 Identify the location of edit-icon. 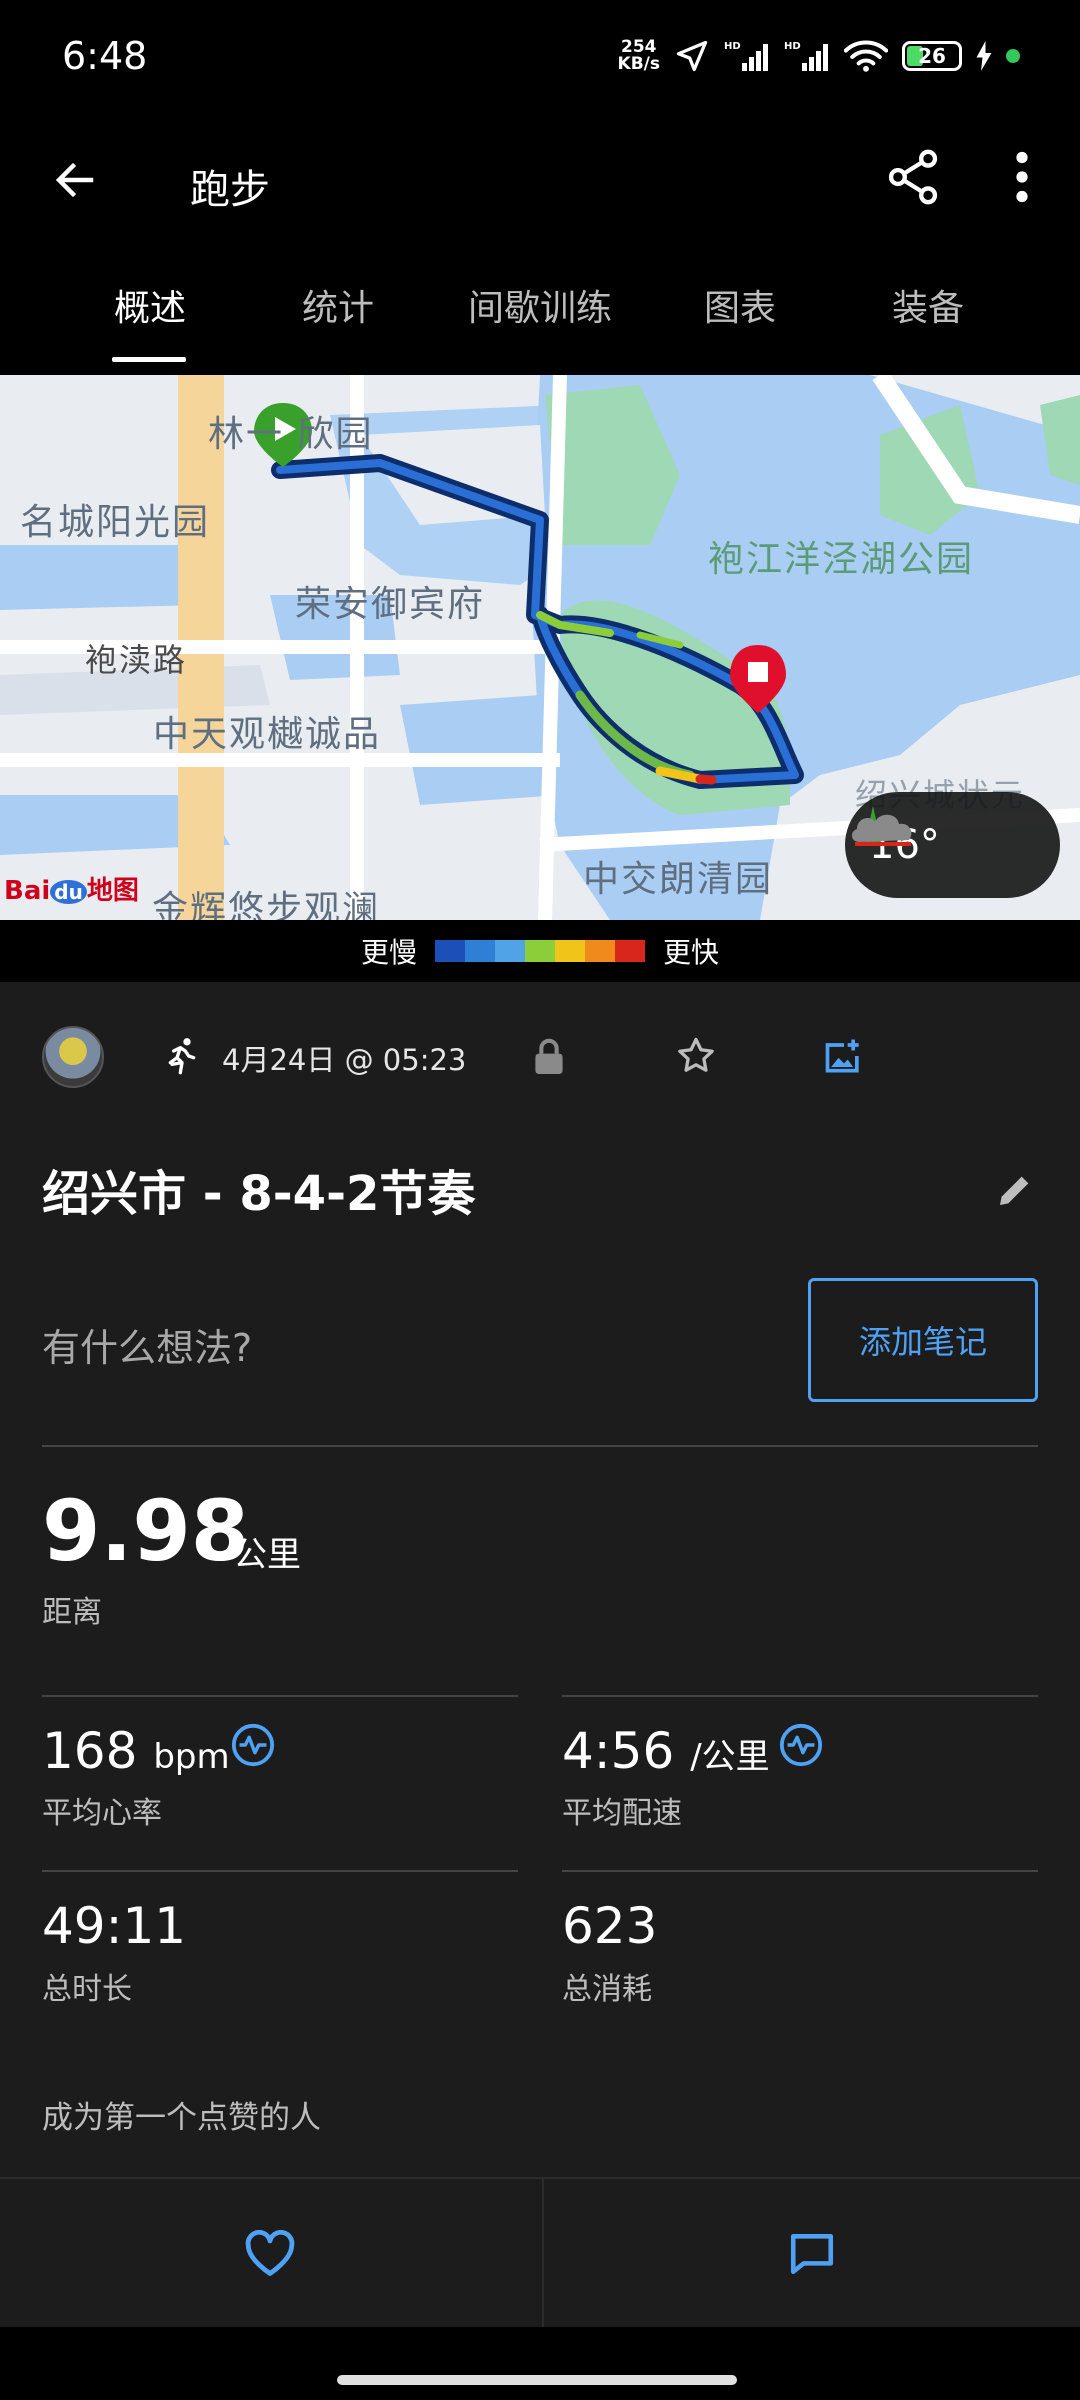
(1015, 1190).